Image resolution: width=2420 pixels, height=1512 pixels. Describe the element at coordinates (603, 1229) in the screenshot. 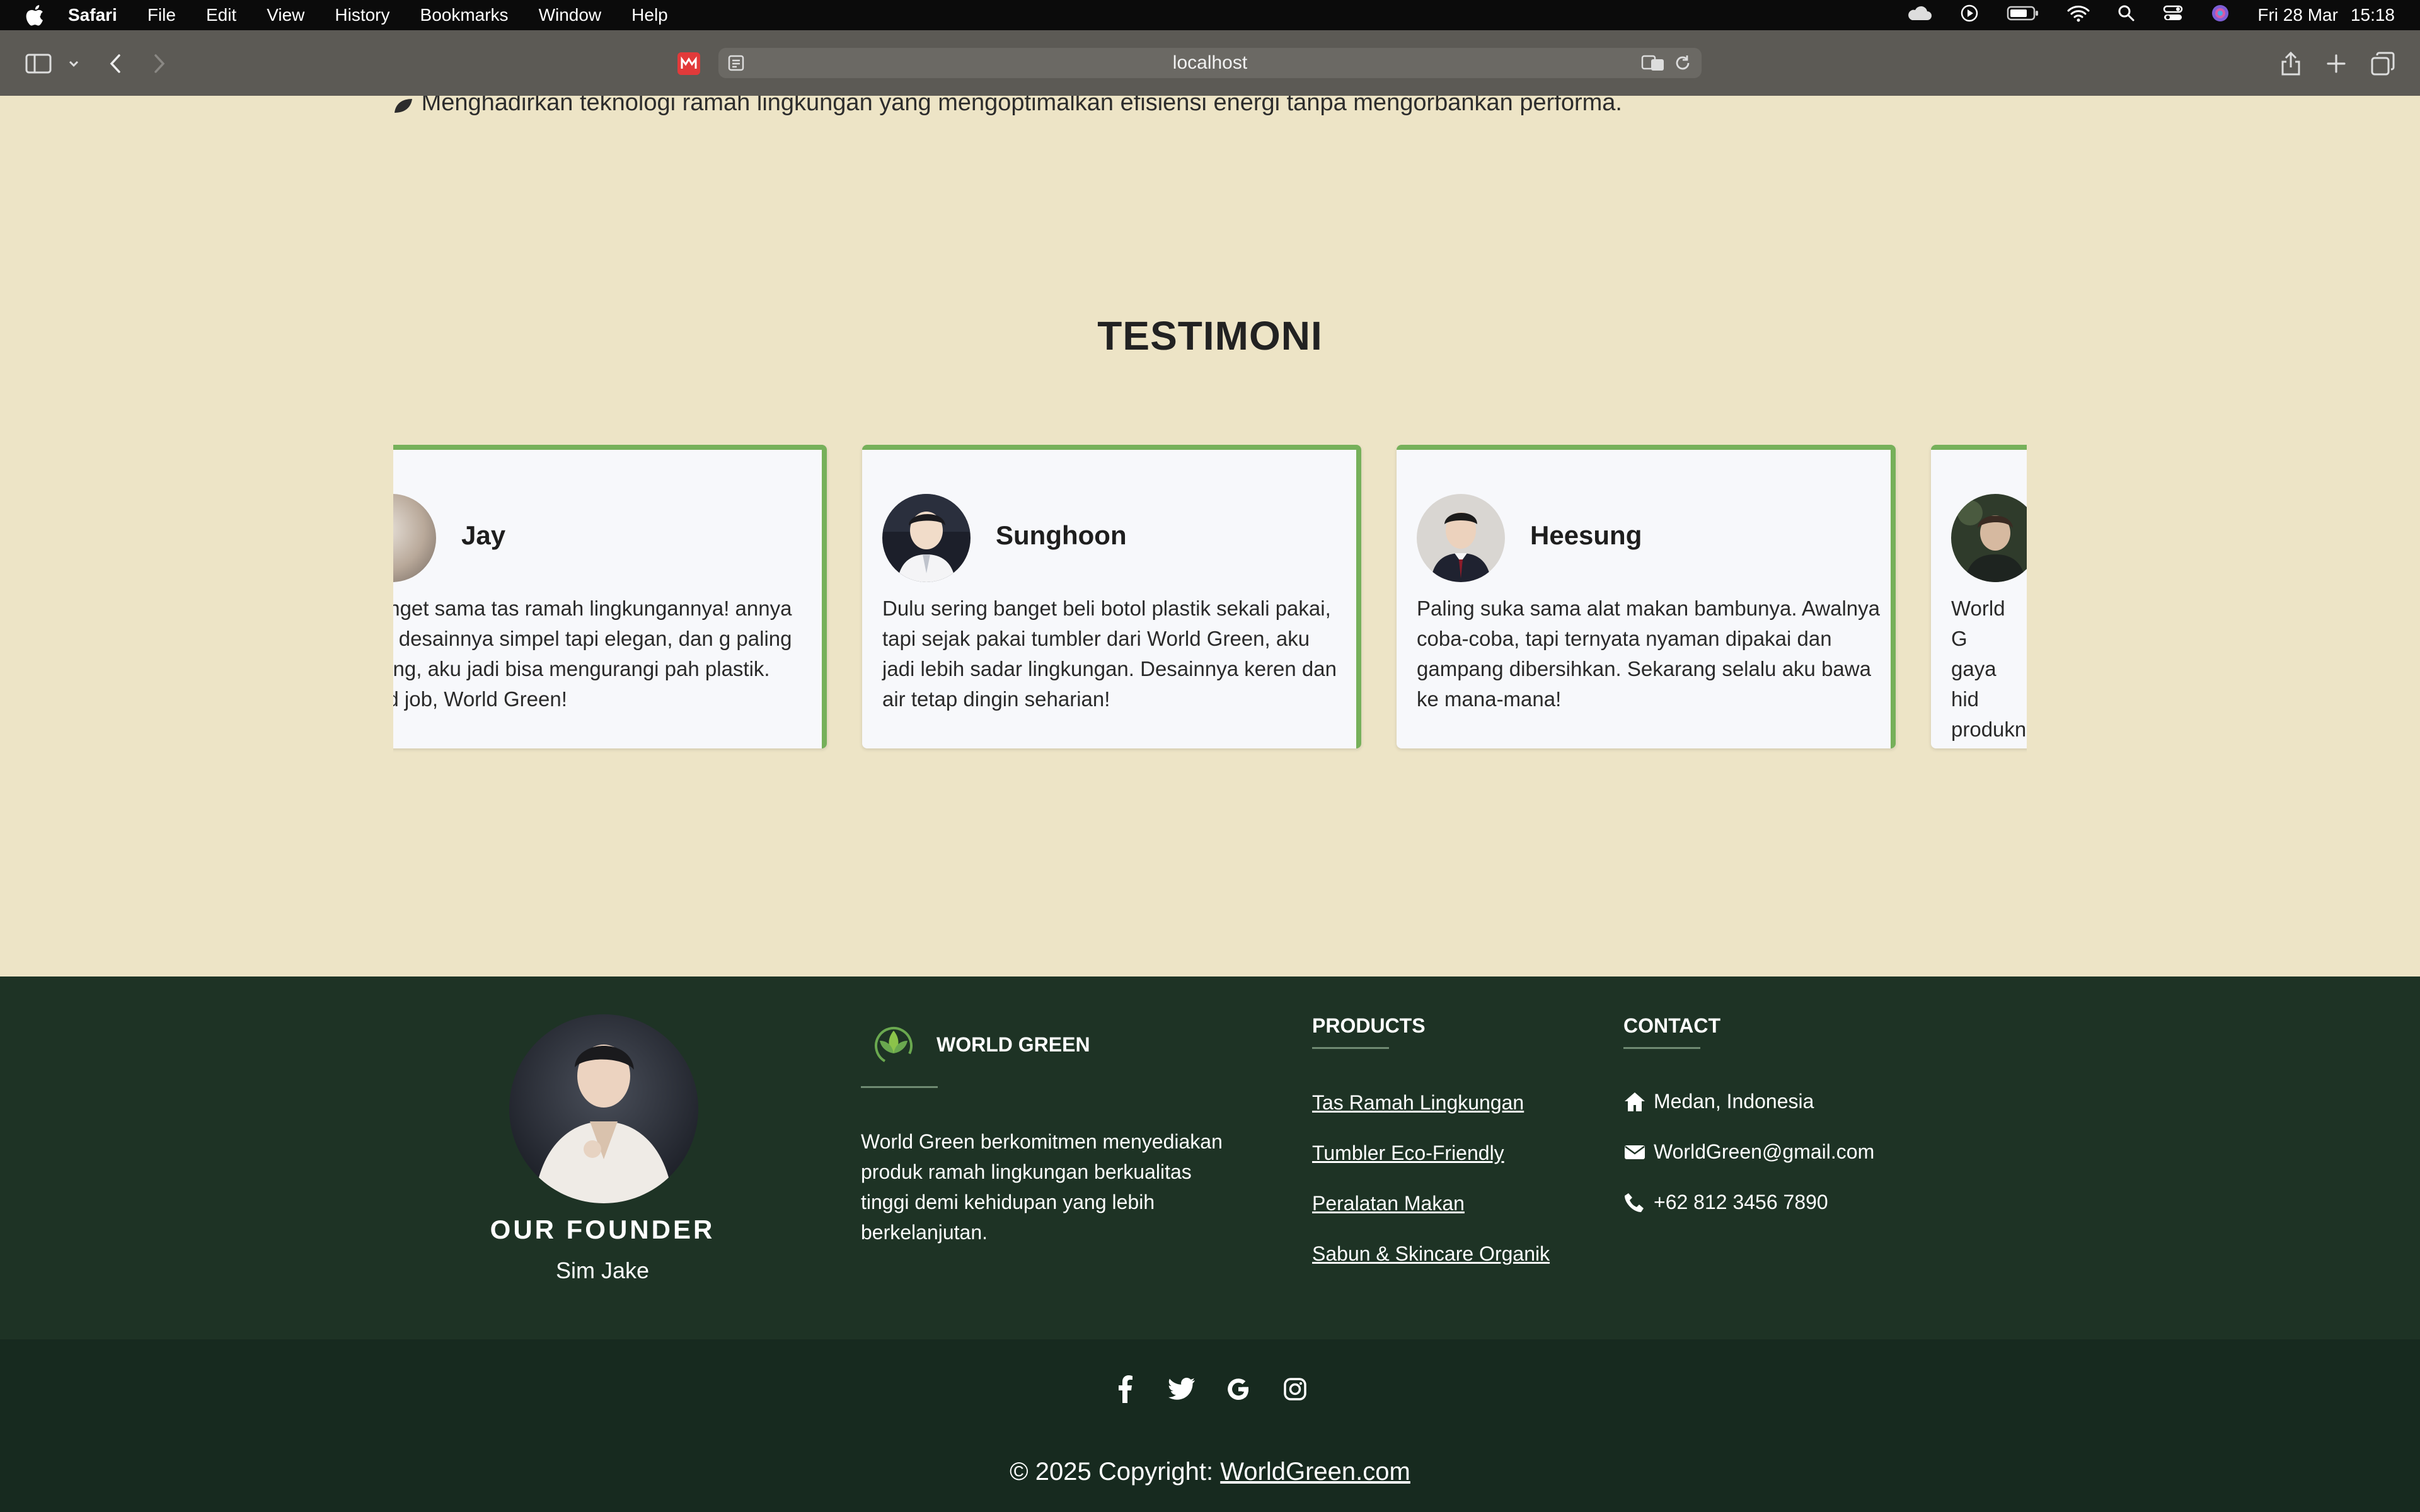

I see `founder-title: OUR FOUNDER` at that location.